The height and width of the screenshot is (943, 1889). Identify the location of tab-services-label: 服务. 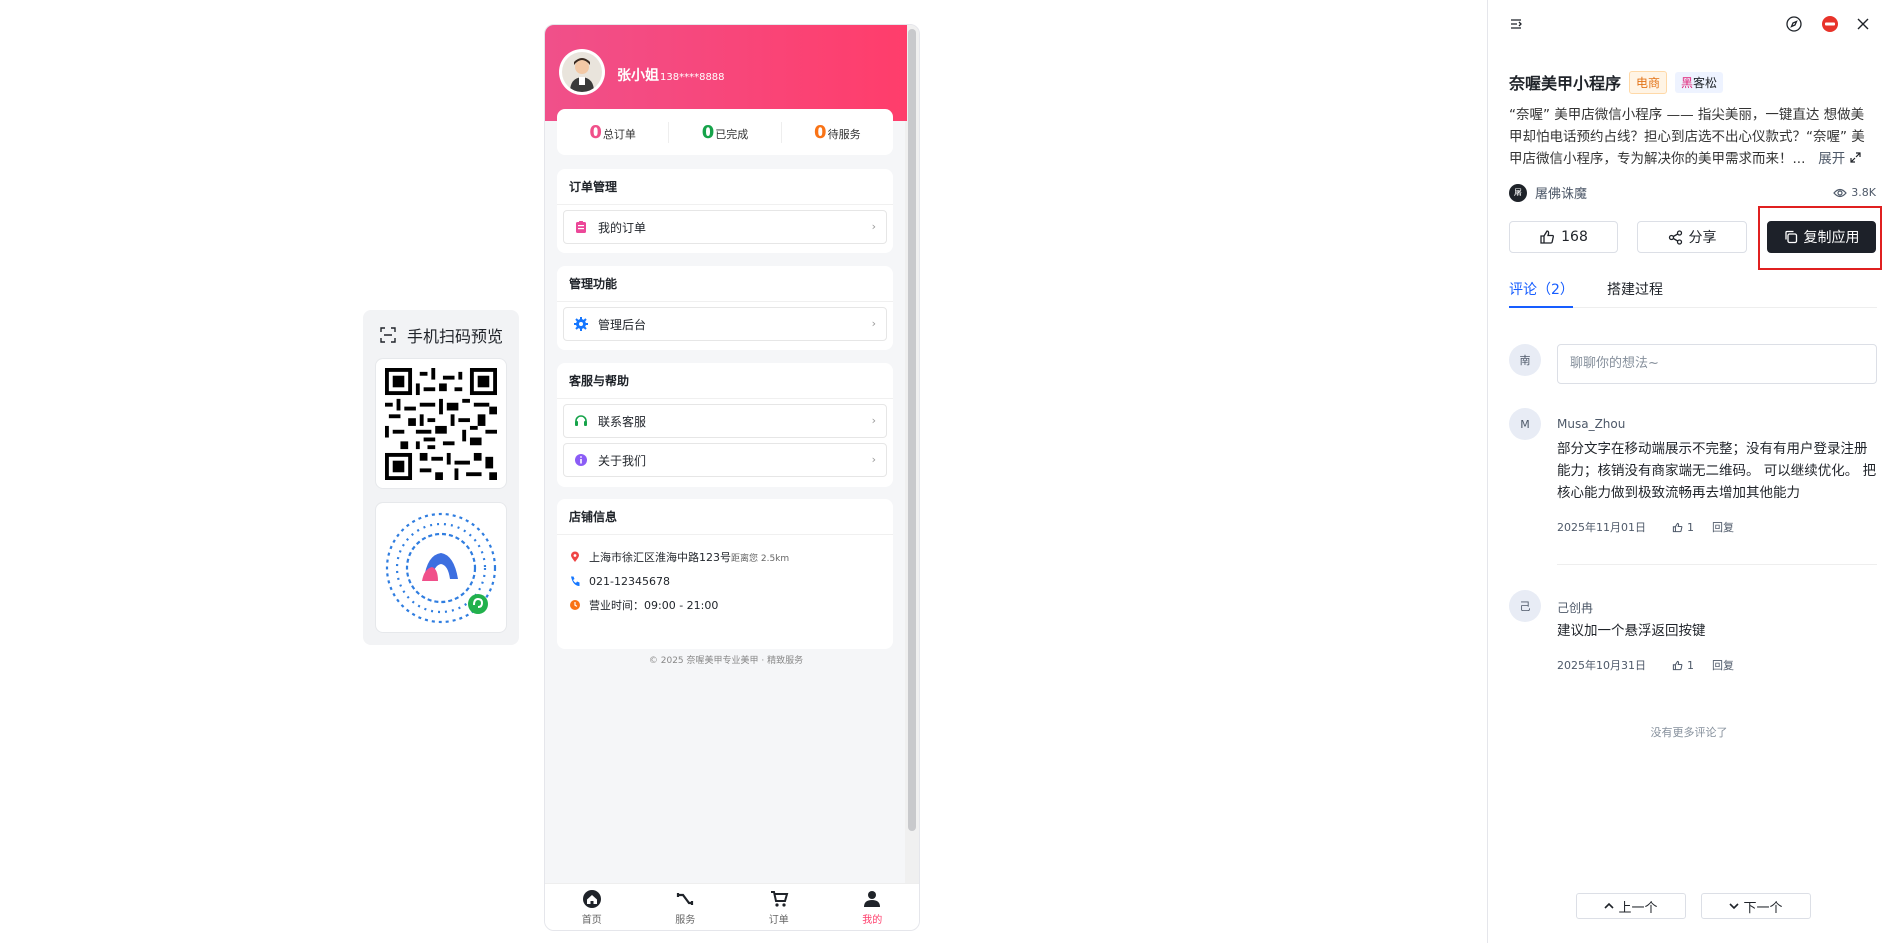
(685, 920).